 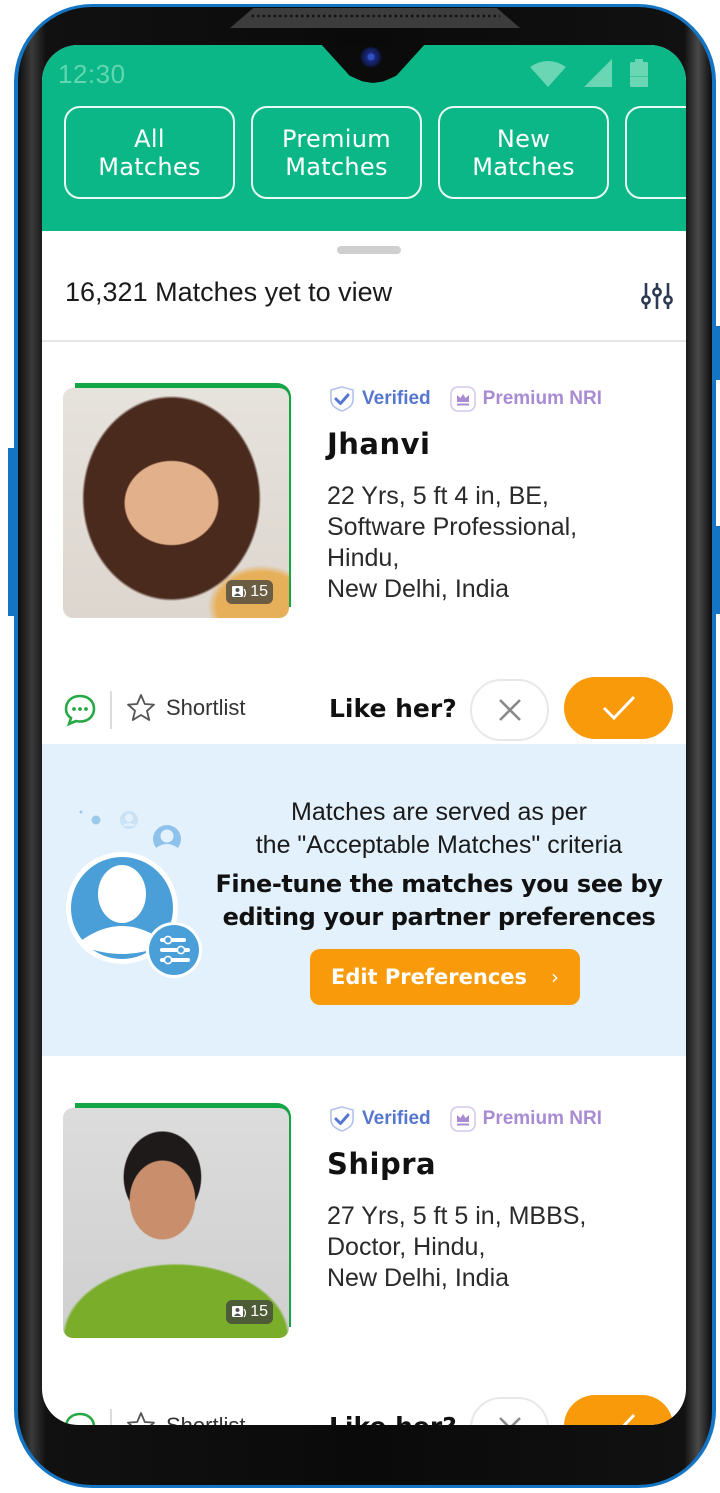 I want to click on tab-new-matches: New Matches, so click(x=523, y=152).